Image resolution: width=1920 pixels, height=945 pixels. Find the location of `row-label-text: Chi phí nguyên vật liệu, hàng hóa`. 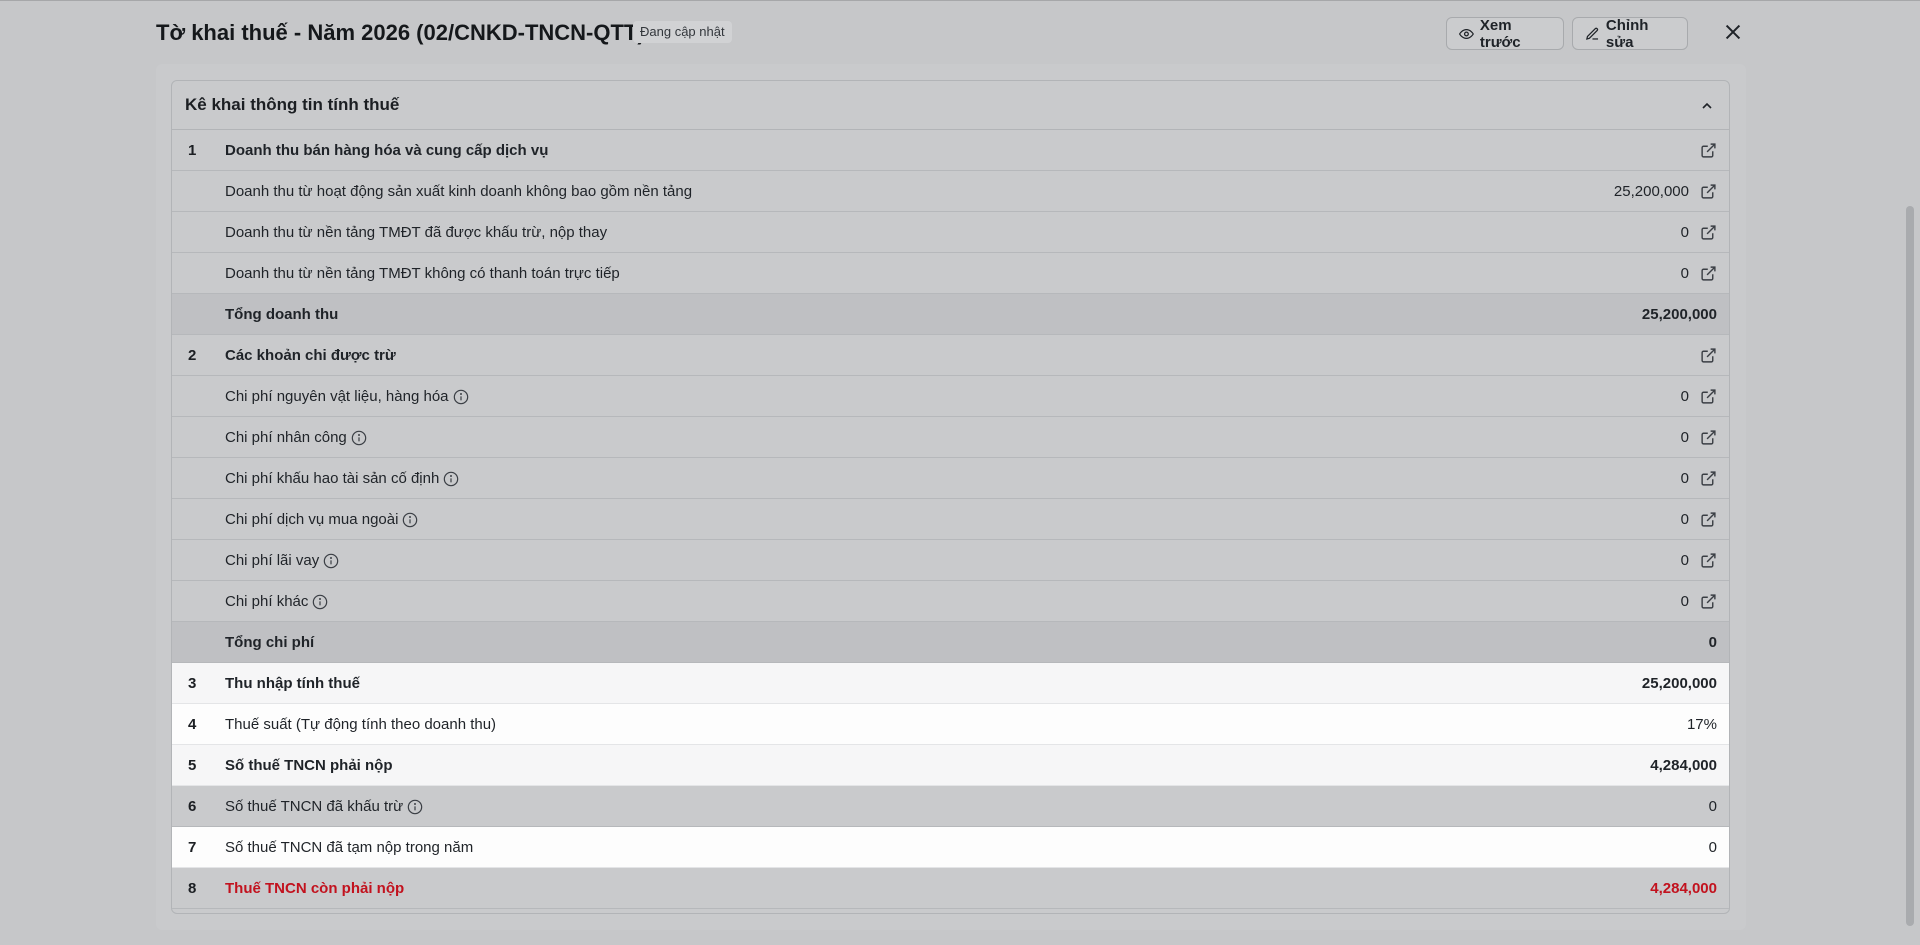

row-label-text: Chi phí nguyên vật liệu, hàng hóa is located at coordinates (337, 396).